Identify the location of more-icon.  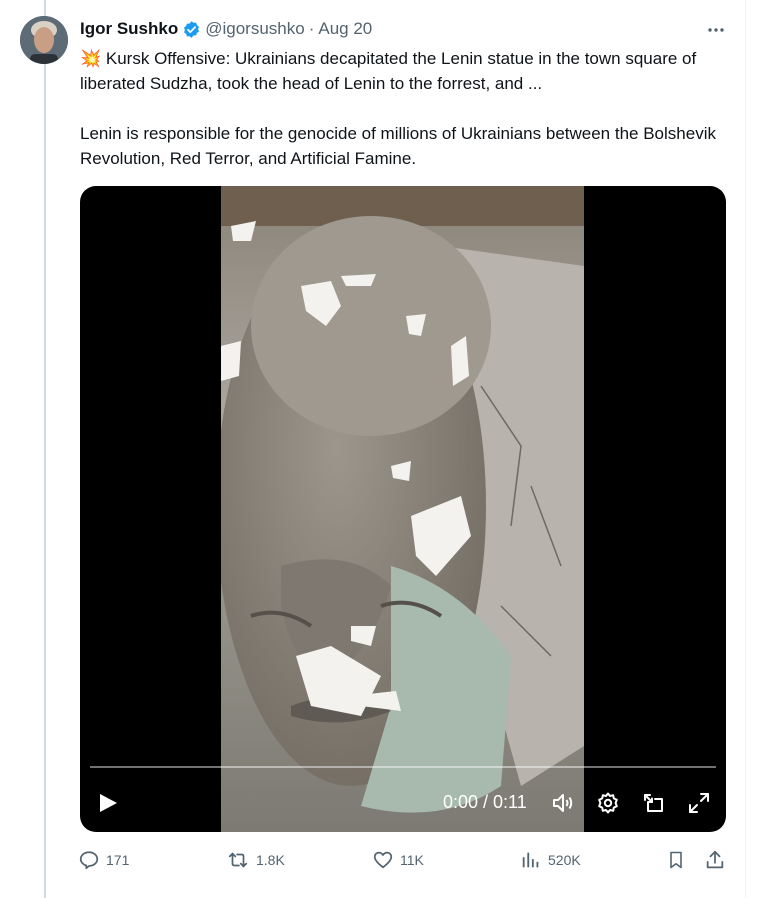
(716, 30).